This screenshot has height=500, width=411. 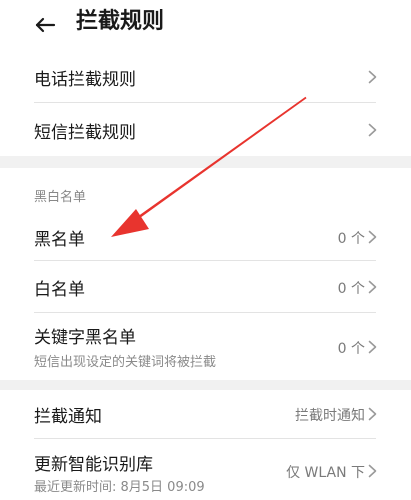 I want to click on app-header: 拦截规则, so click(x=205, y=26).